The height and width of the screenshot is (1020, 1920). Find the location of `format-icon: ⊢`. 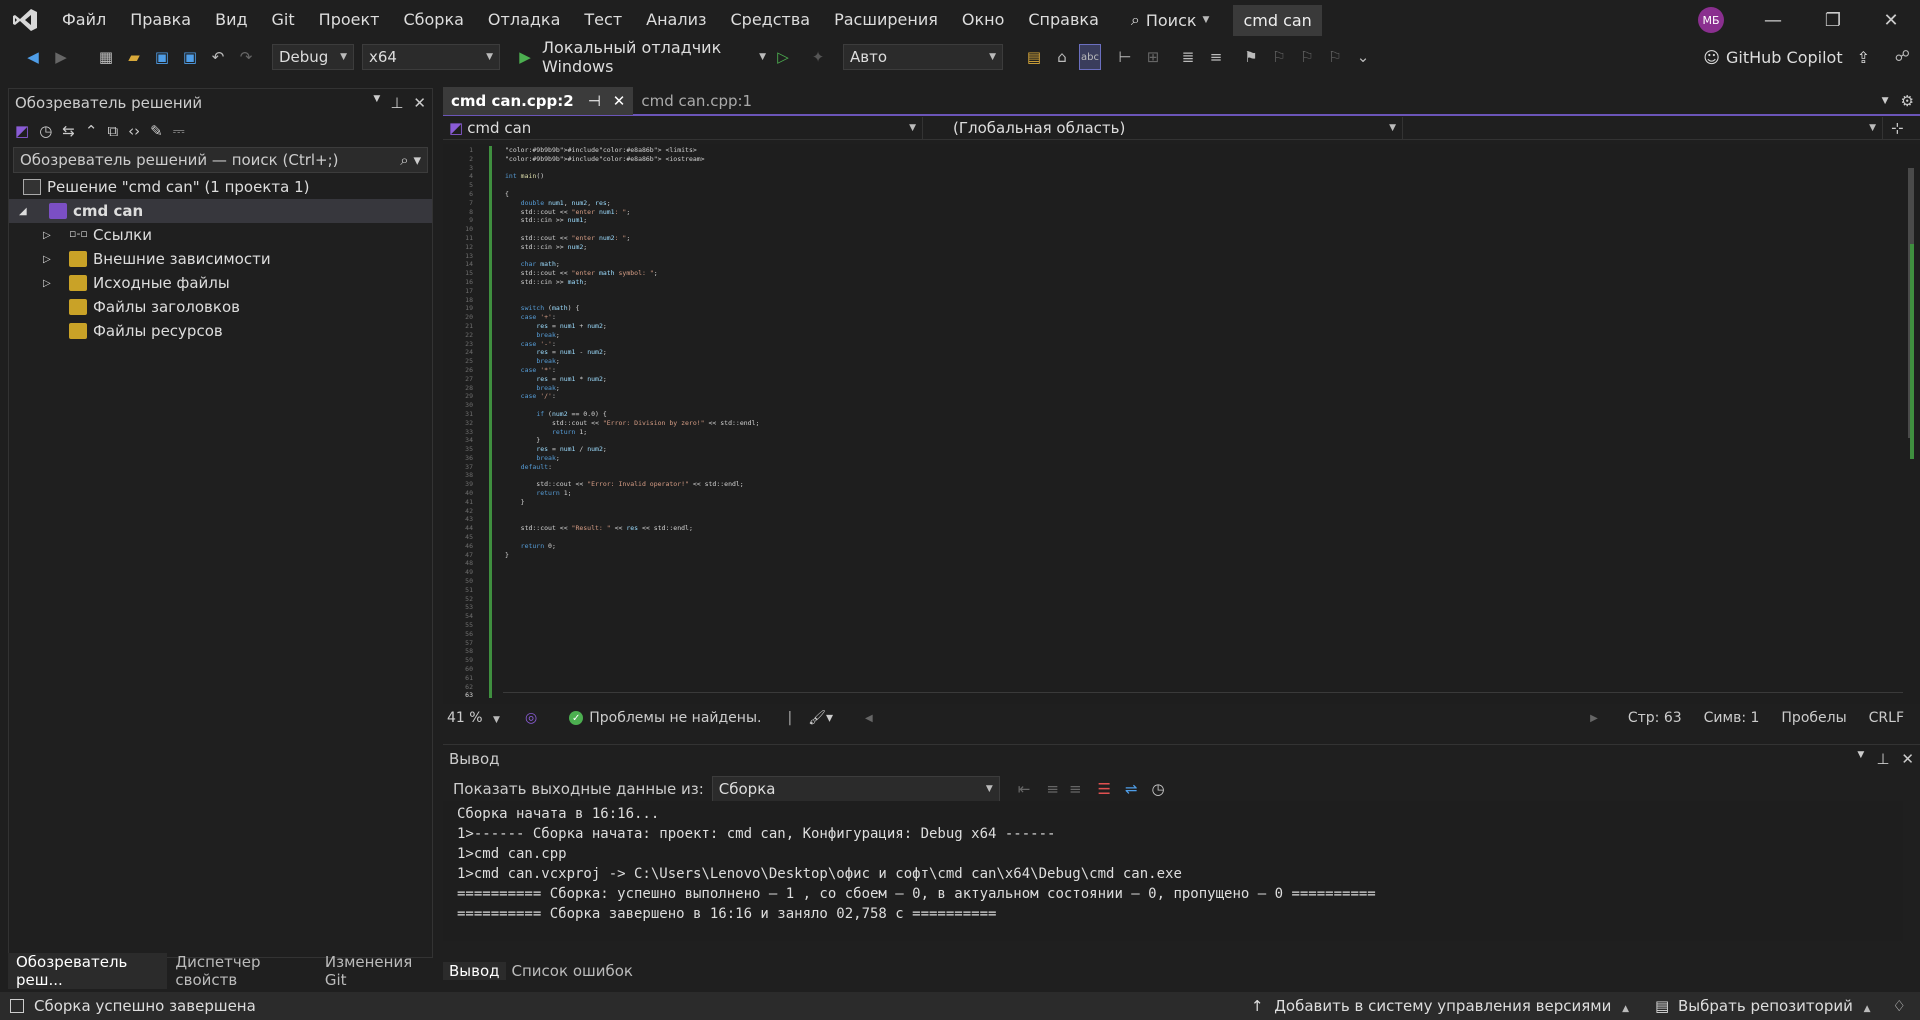

format-icon: ⊢ is located at coordinates (1125, 57).